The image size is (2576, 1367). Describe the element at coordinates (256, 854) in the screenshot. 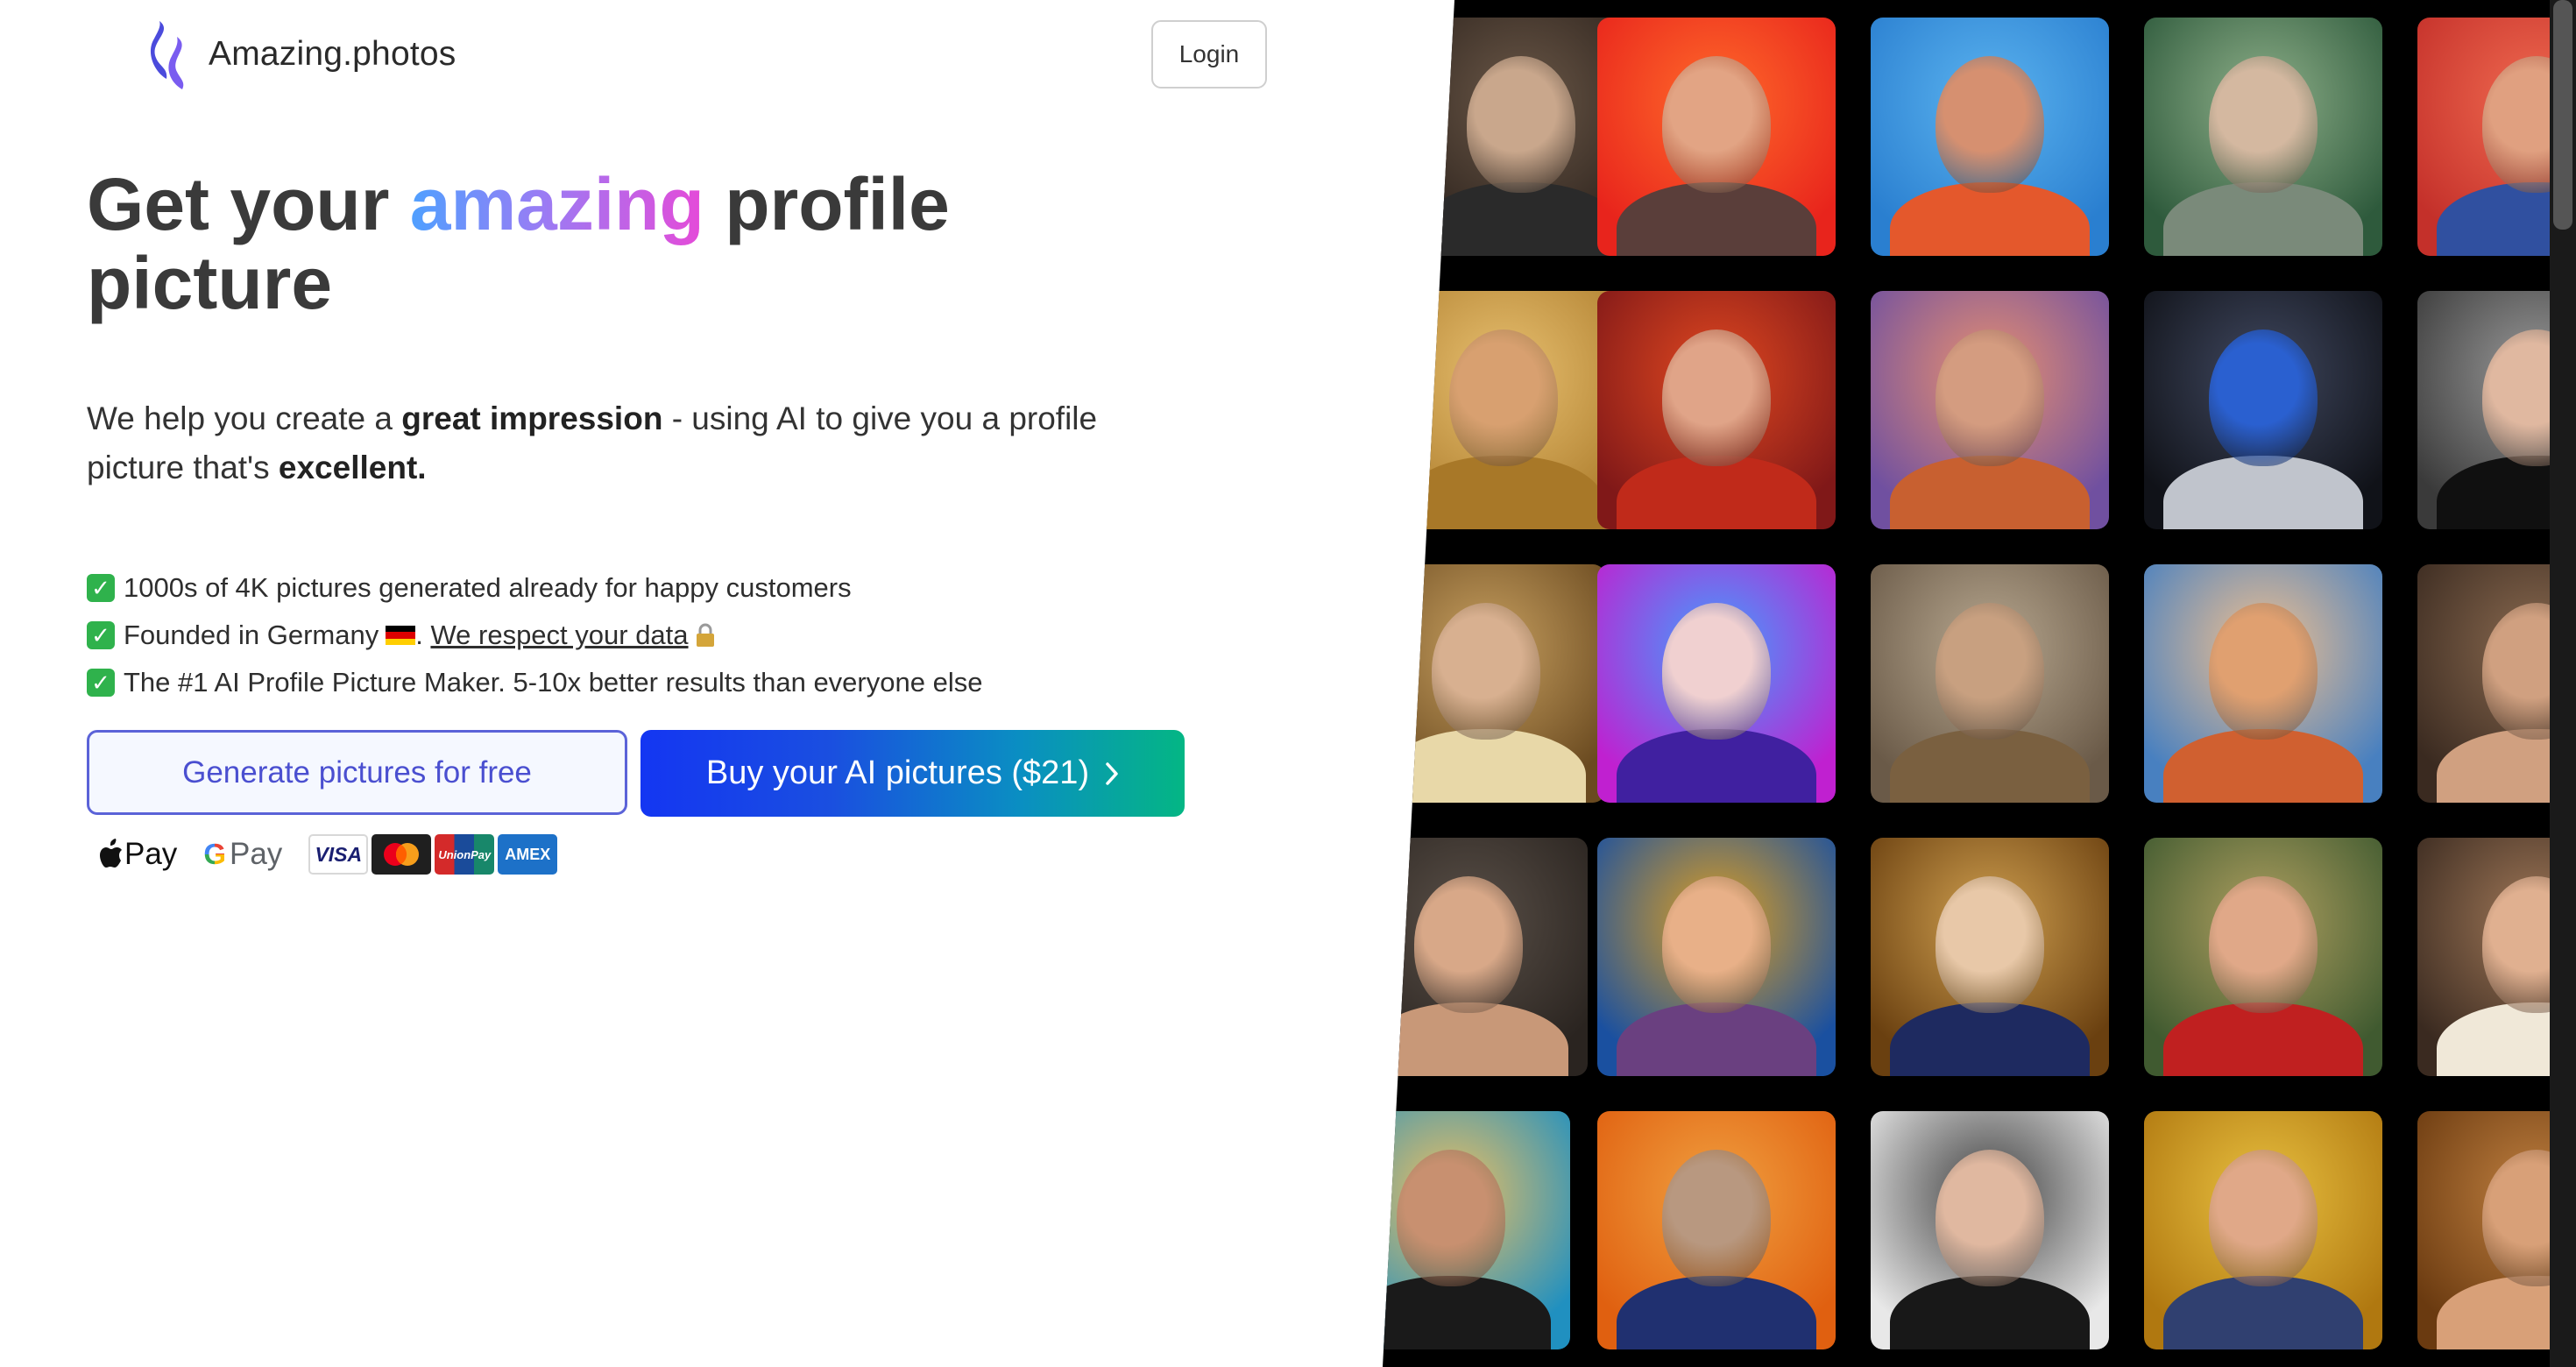

I see `google-pay-label: Pay` at that location.